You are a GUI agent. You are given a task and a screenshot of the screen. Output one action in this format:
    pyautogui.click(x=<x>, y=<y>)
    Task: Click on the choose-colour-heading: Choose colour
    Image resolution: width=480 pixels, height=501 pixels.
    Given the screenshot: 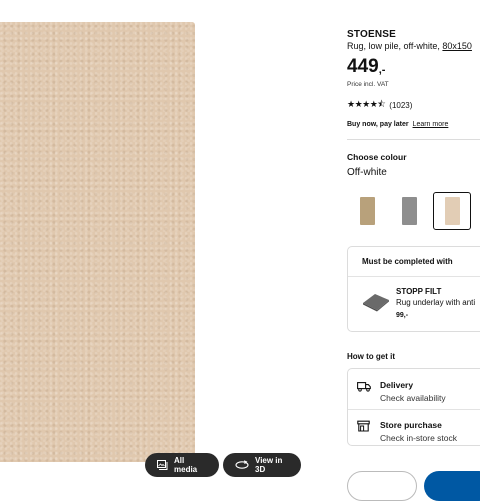 What is the action you would take?
    pyautogui.click(x=377, y=157)
    